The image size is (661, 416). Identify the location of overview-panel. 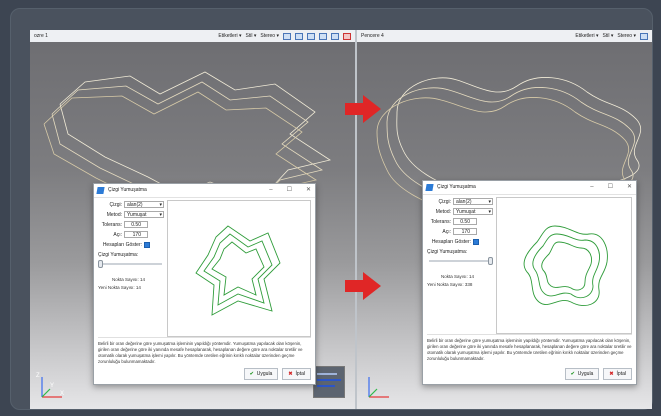
(329, 382).